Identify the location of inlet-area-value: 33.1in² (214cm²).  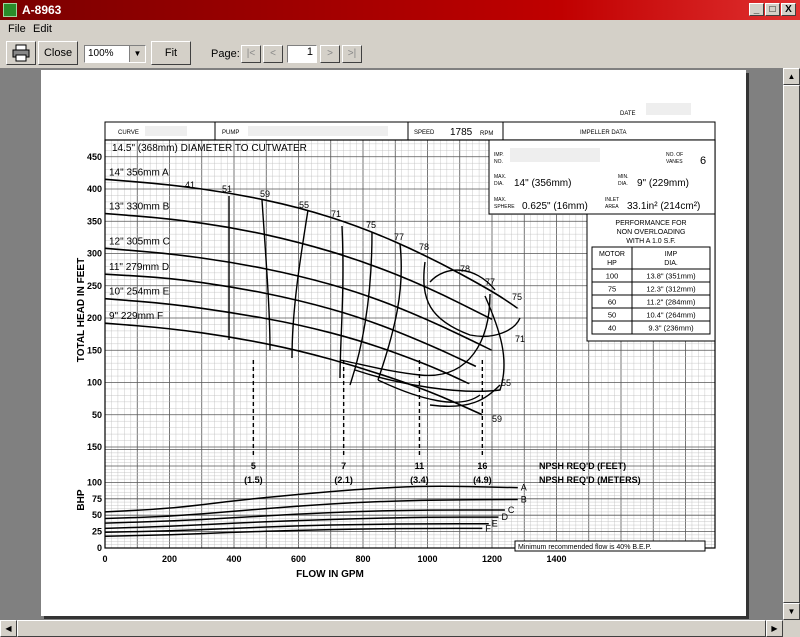
(663, 206).